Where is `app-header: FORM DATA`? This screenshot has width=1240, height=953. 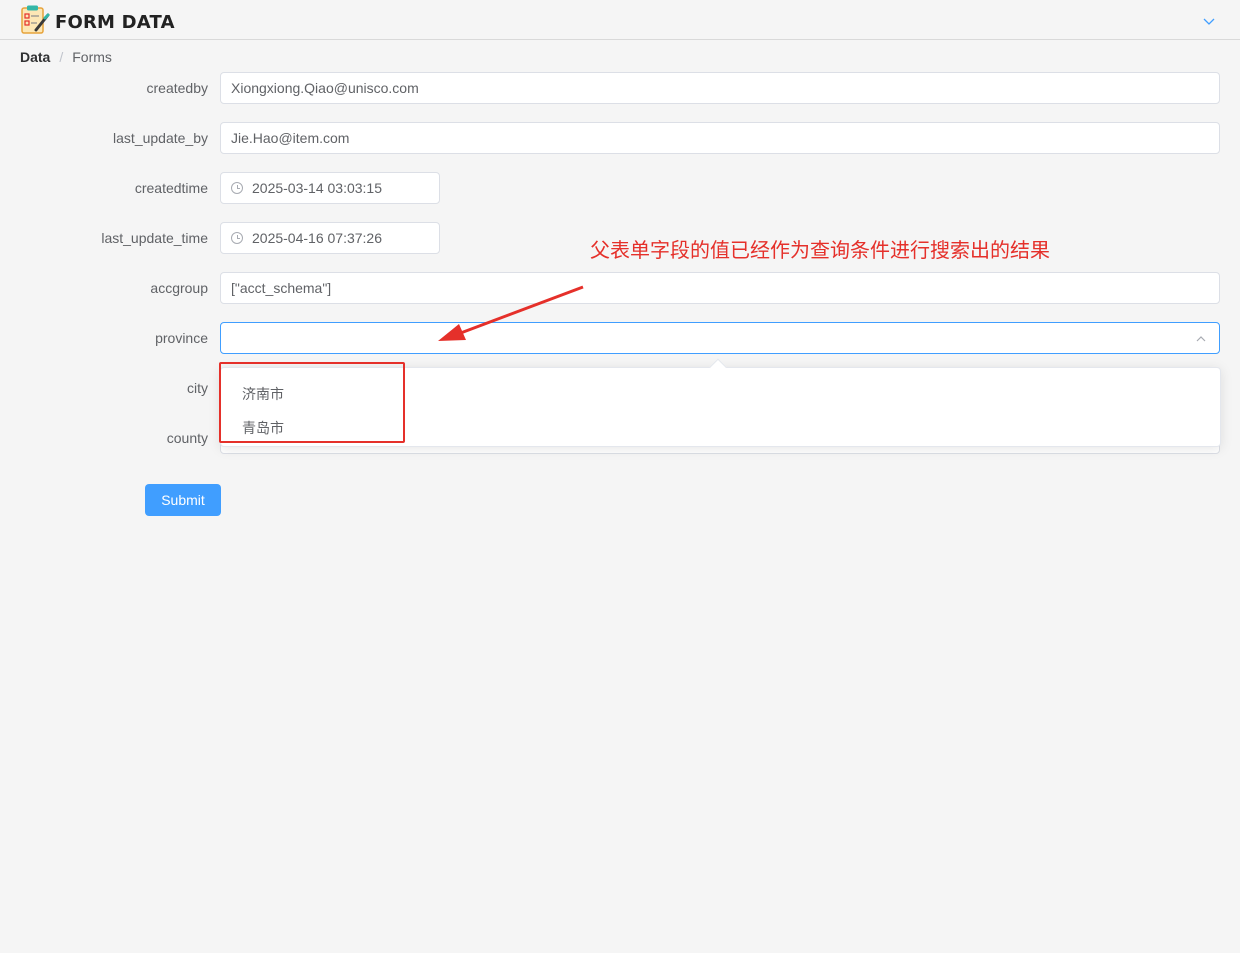
app-header: FORM DATA is located at coordinates (620, 20).